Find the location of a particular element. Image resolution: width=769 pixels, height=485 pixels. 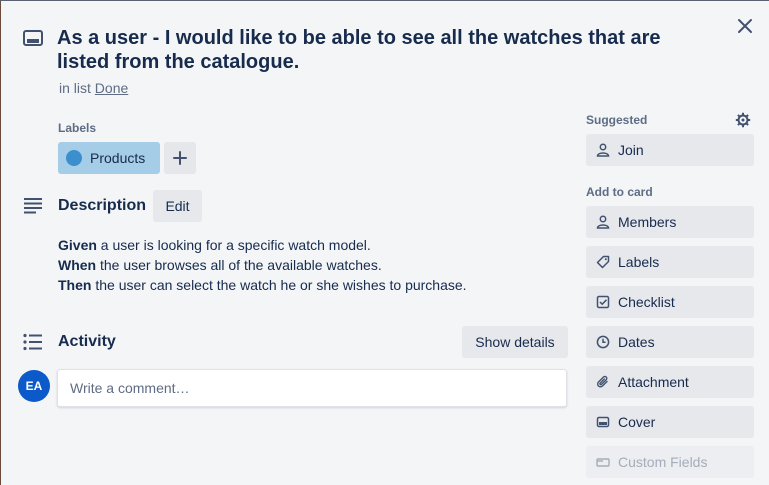

list-info: in list Done is located at coordinates (93, 88).